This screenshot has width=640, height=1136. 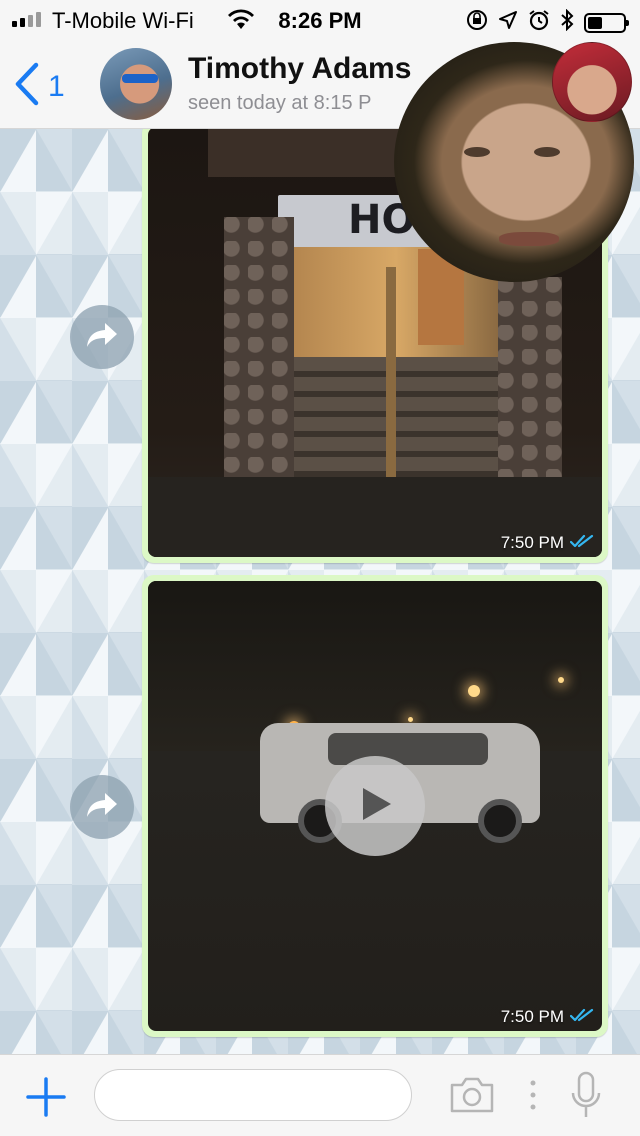 What do you see at coordinates (320, 20) in the screenshot?
I see `status-bar: T-Mobile Wi-Fi 8:26 PM` at bounding box center [320, 20].